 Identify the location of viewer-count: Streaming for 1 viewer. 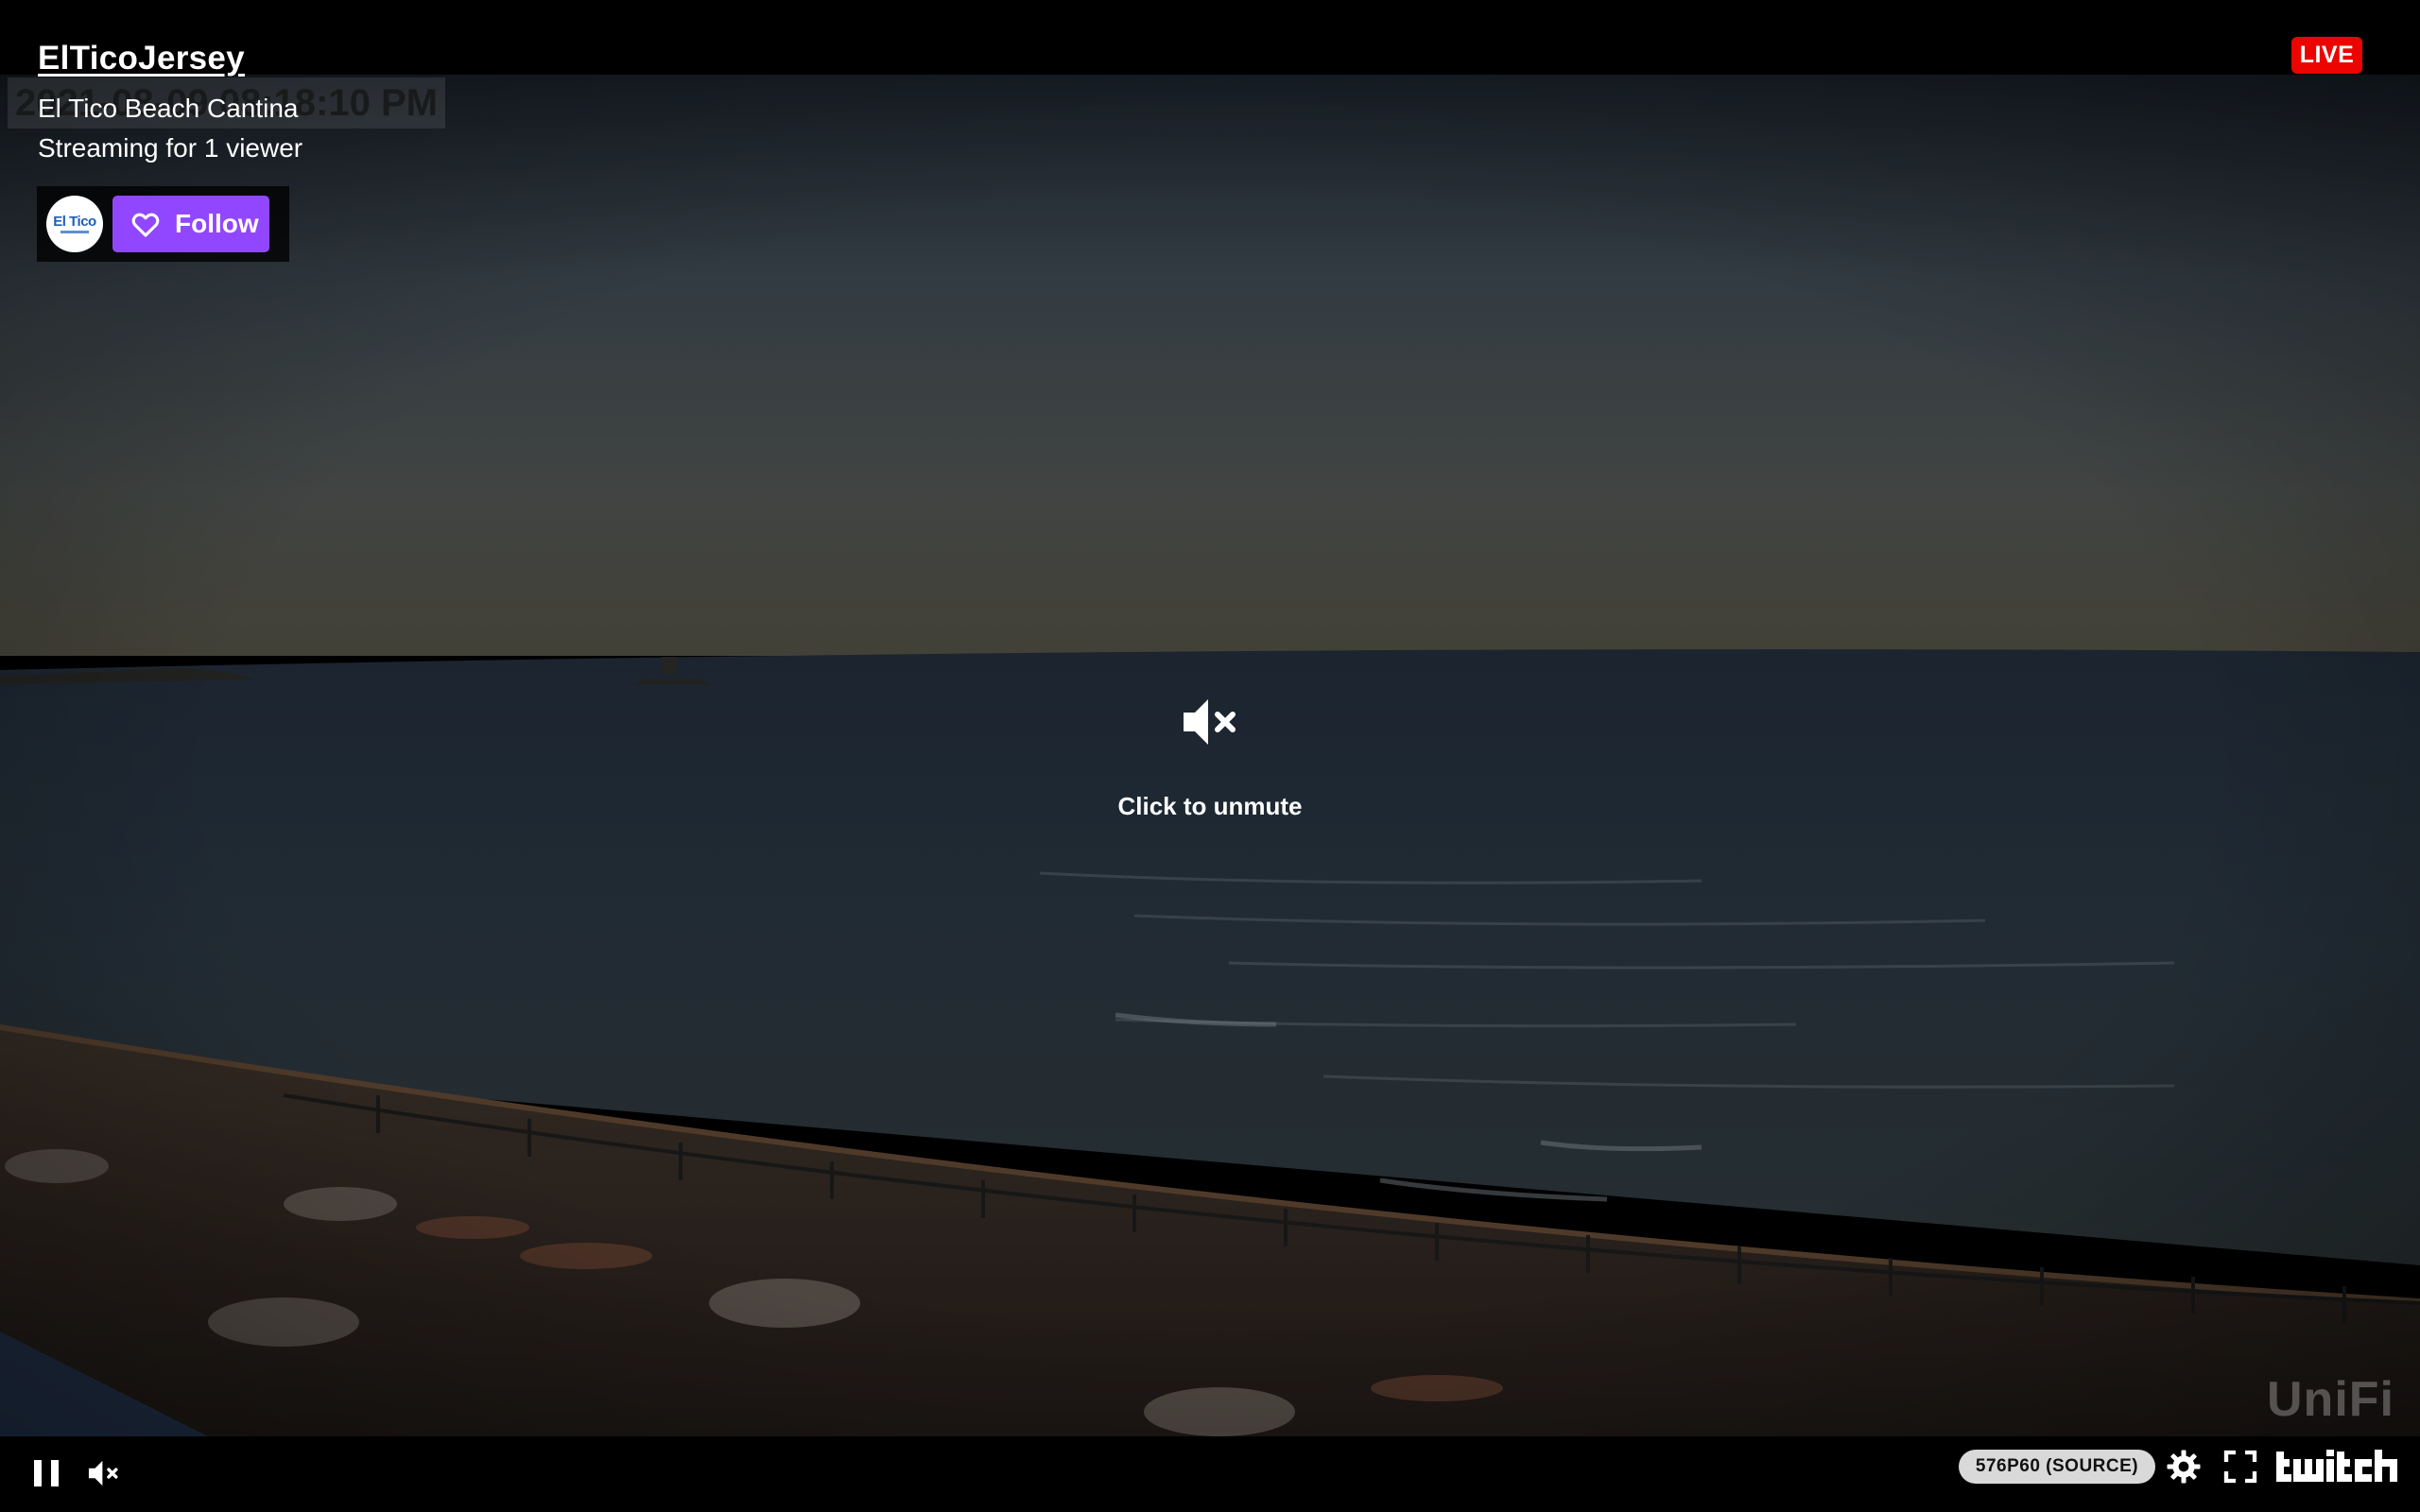
(170, 148).